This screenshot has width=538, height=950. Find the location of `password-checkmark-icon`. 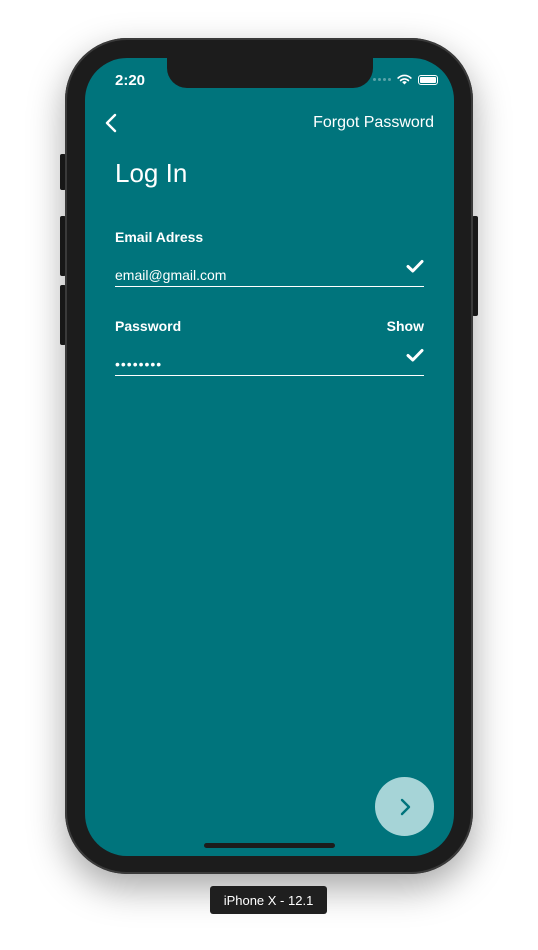

password-checkmark-icon is located at coordinates (415, 355).